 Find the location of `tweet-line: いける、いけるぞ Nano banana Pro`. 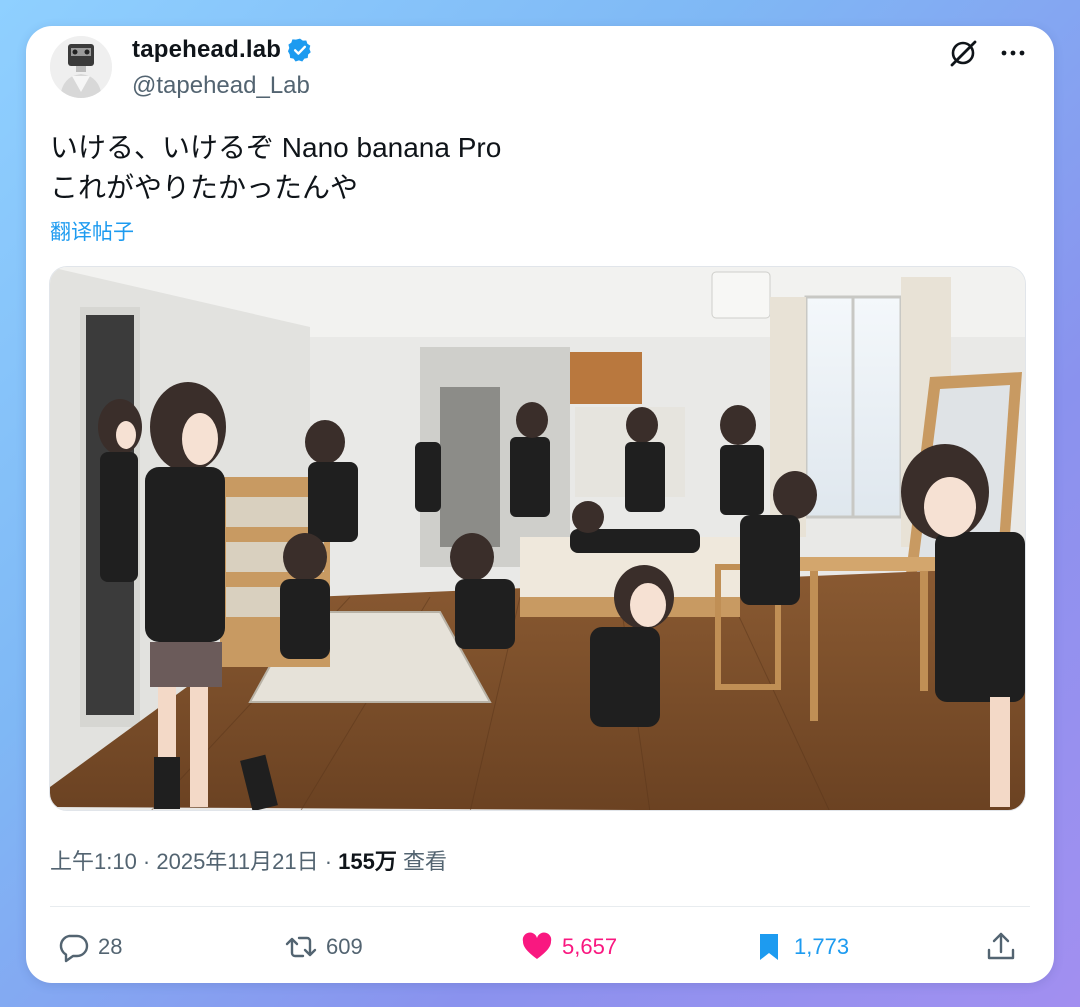

tweet-line: いける、いけるぞ Nano banana Pro is located at coordinates (276, 147).